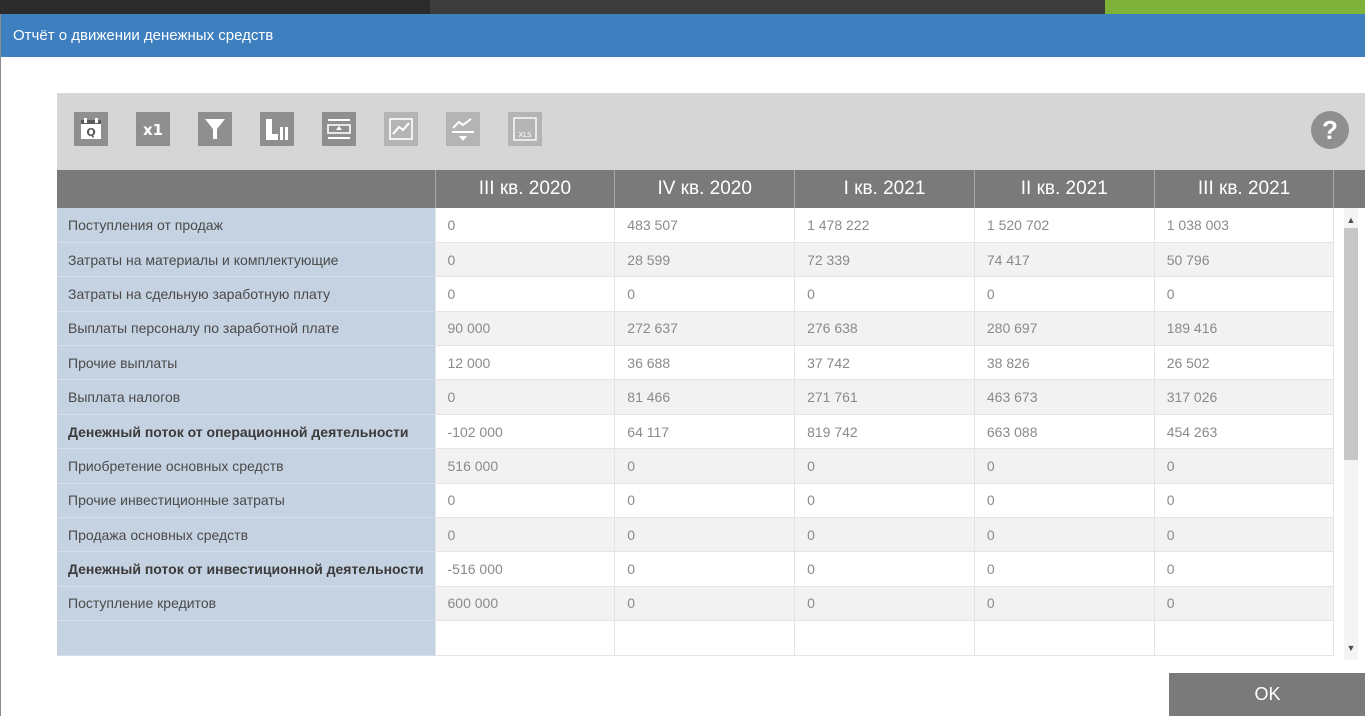  I want to click on filter-button, so click(215, 129).